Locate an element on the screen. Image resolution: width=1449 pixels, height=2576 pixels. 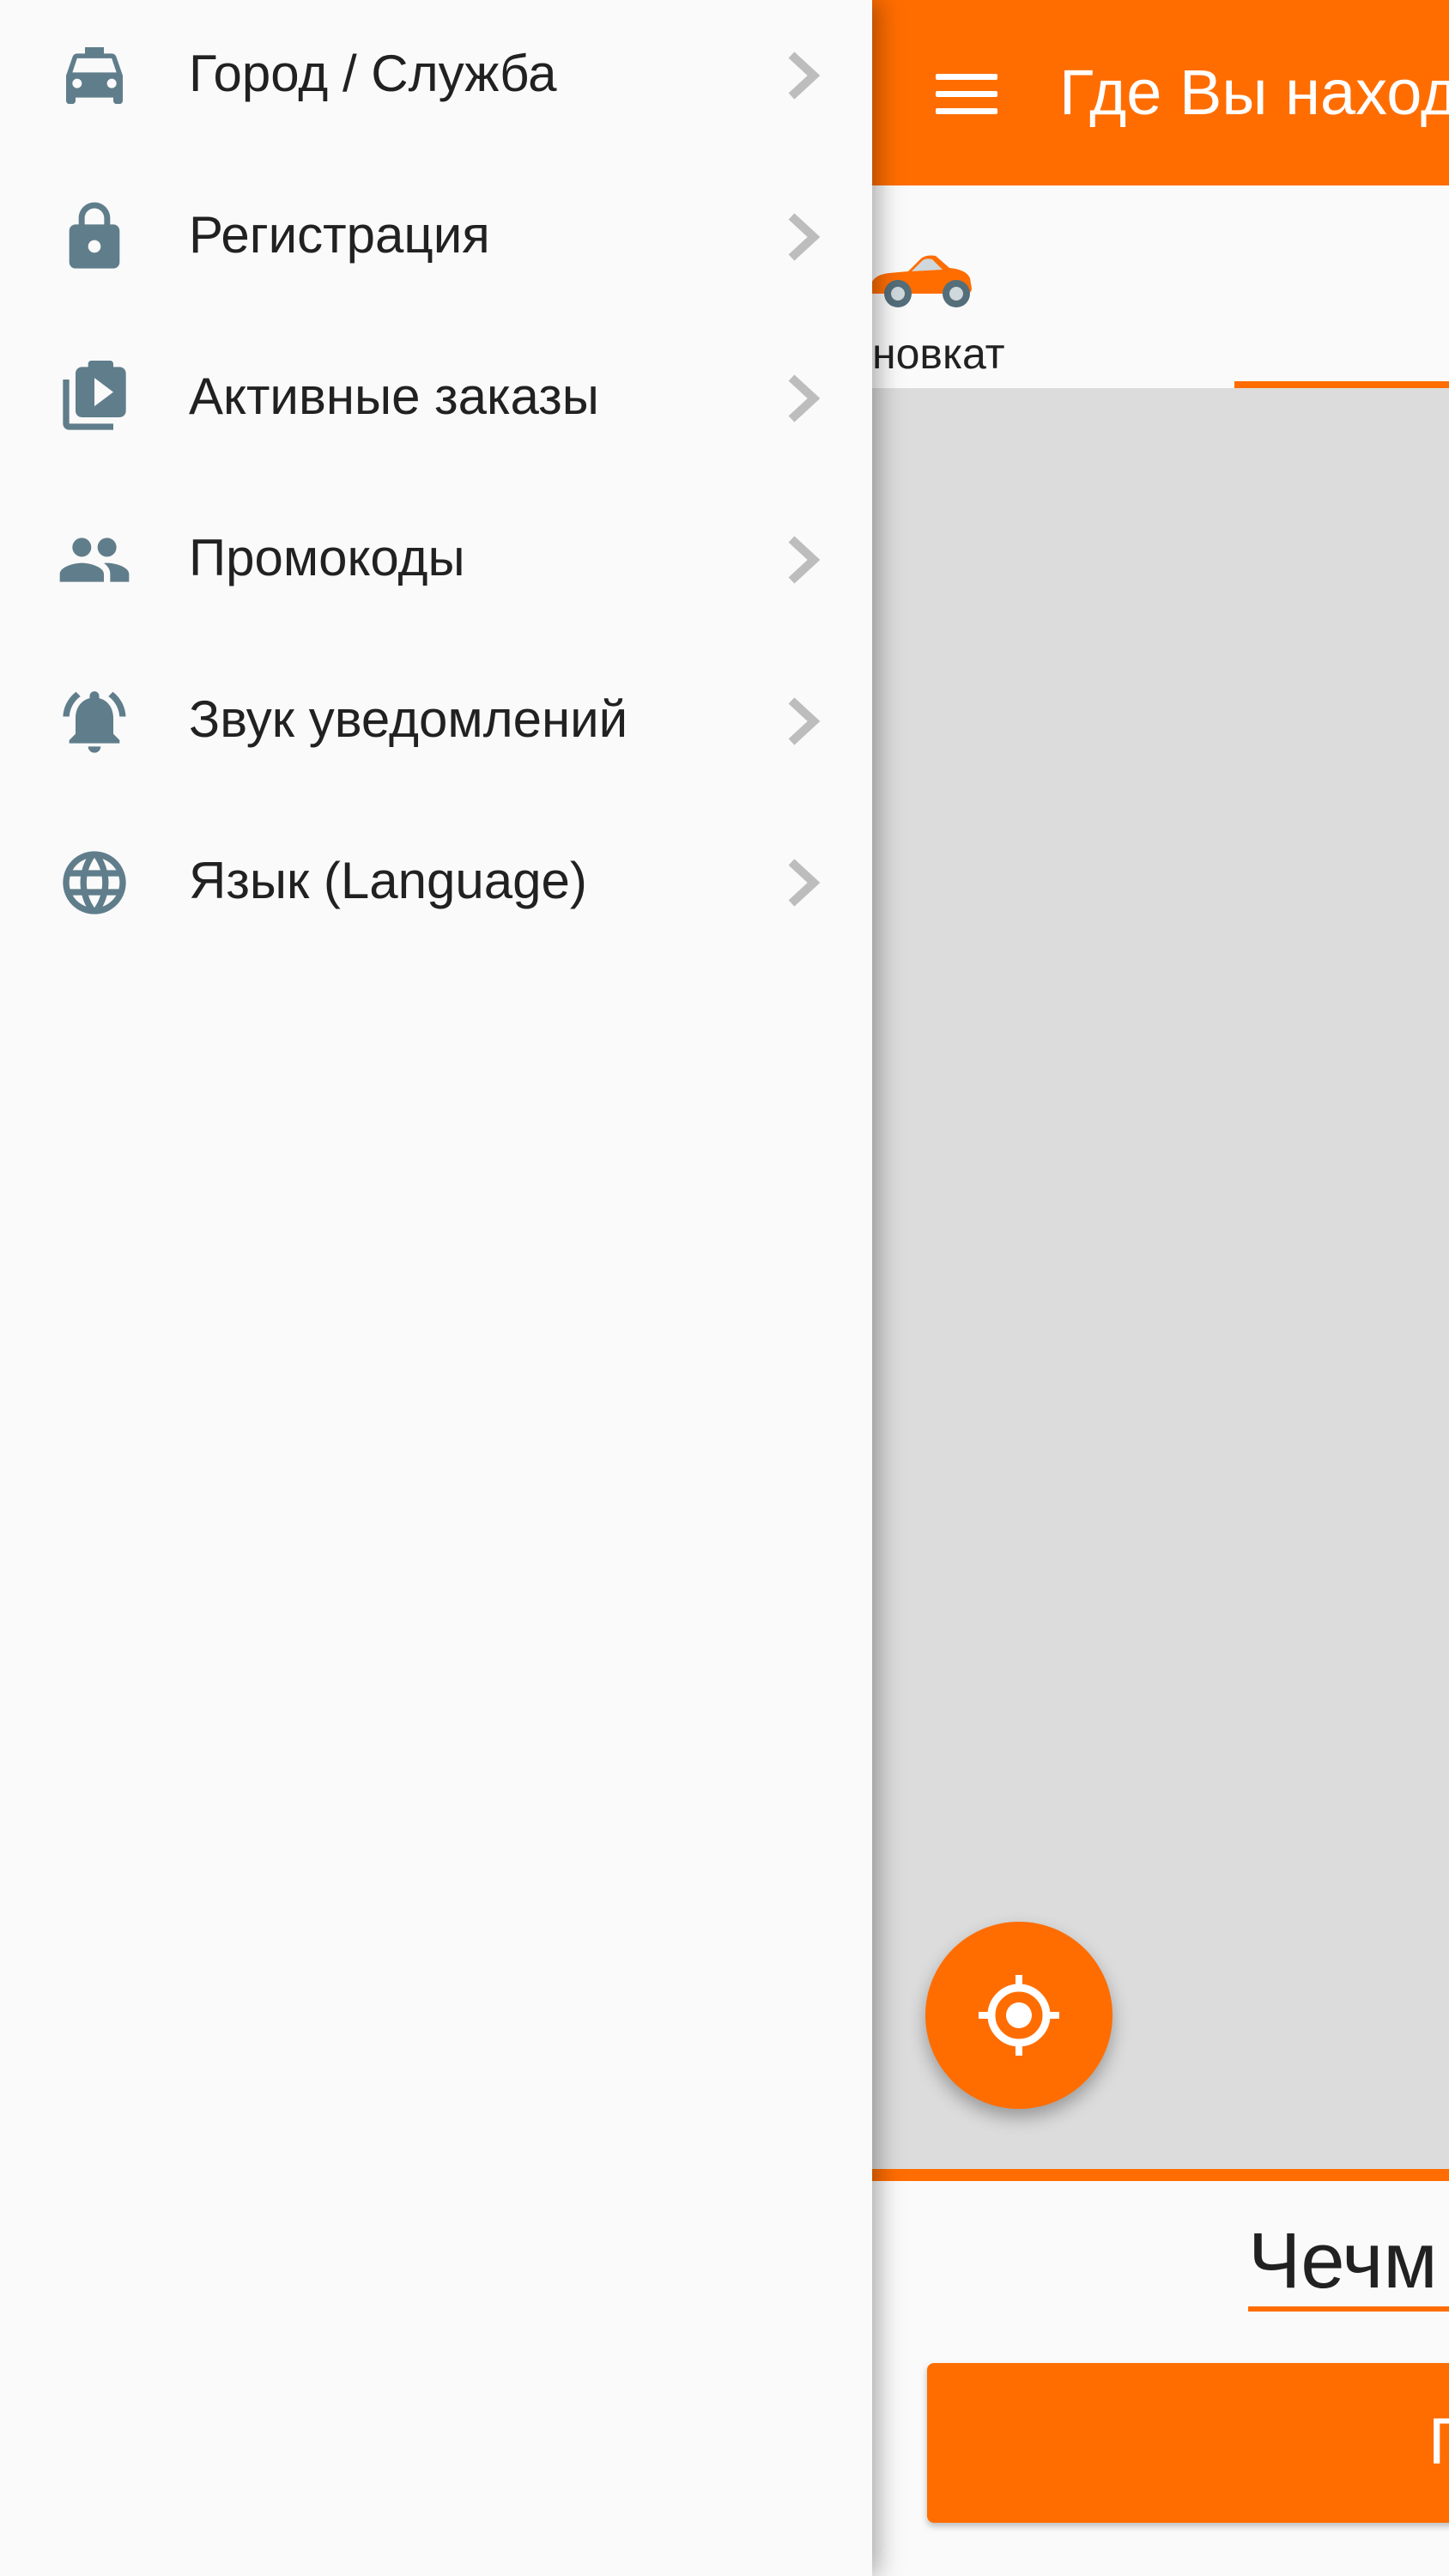
people-icon is located at coordinates (94, 560).